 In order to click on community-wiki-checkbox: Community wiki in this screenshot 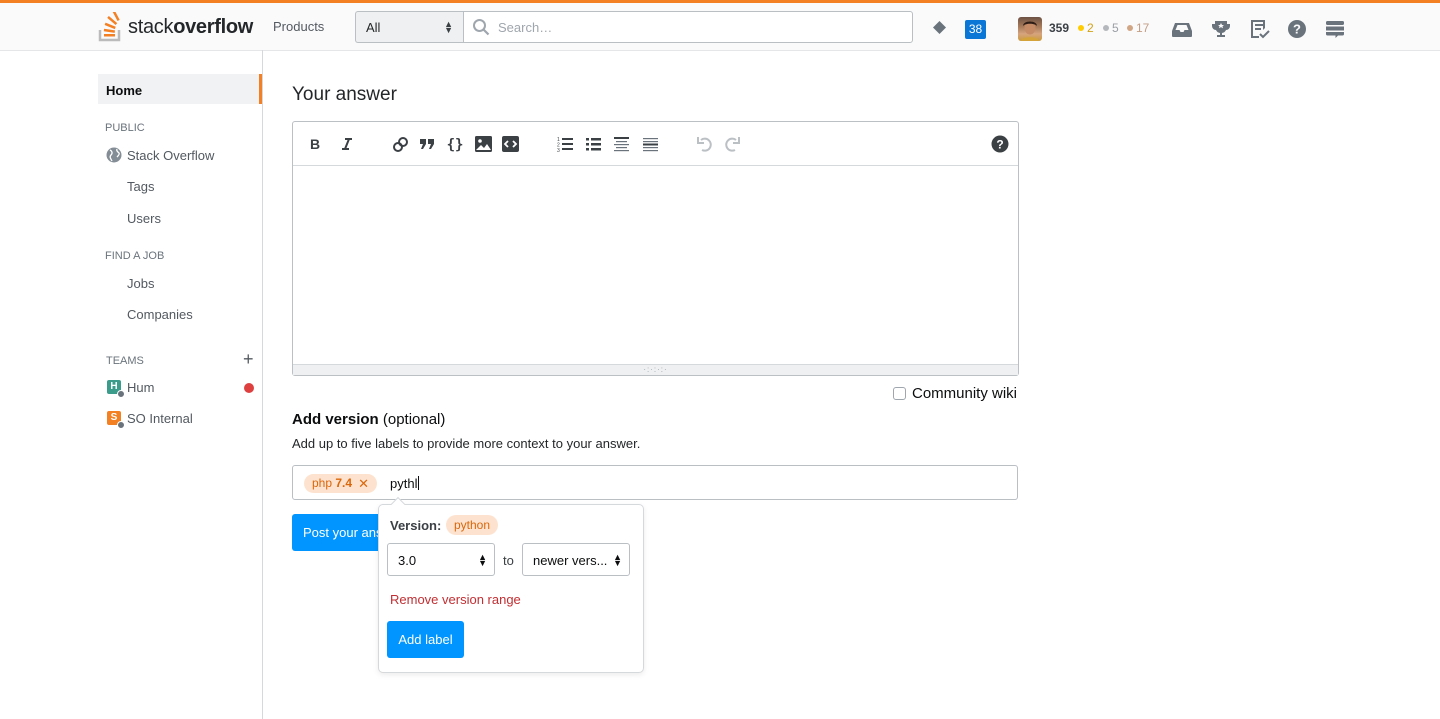, I will do `click(955, 393)`.